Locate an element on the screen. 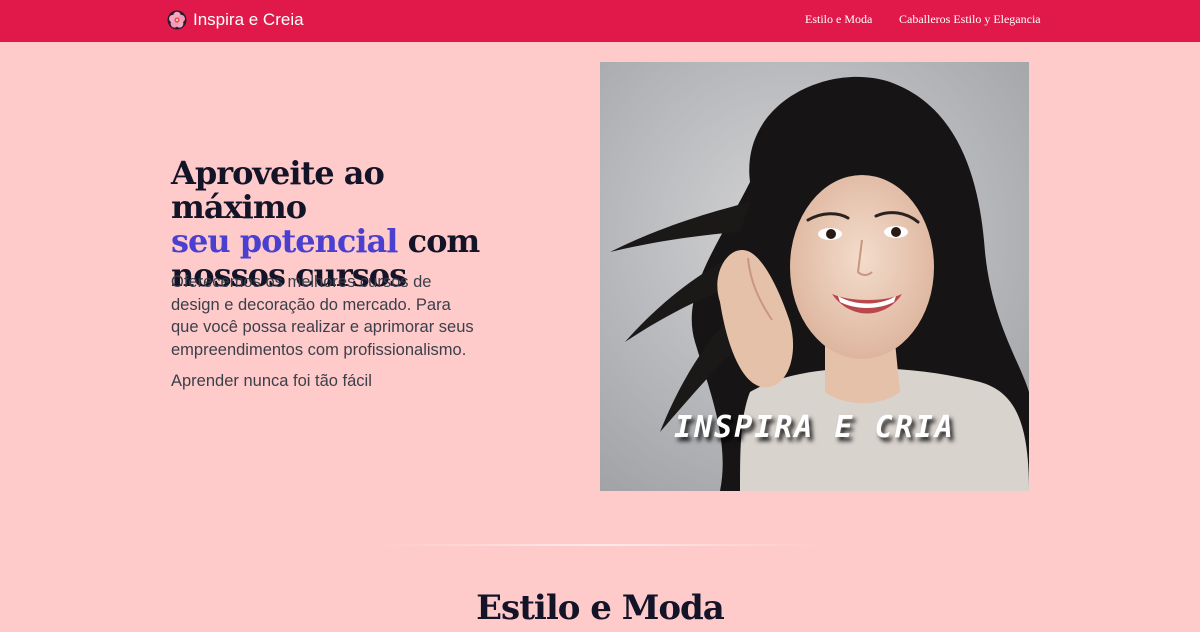  brand-link: Inspira e Creia is located at coordinates (235, 20).